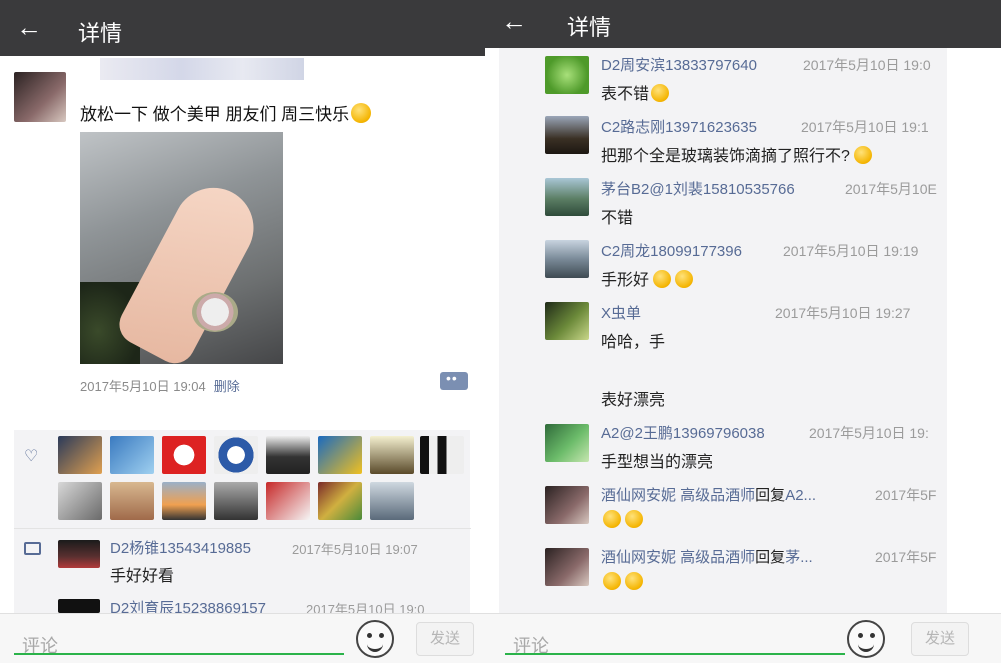 Image resolution: width=1001 pixels, height=663 pixels. Describe the element at coordinates (242, 28) in the screenshot. I see `left-header: ← 详情` at that location.